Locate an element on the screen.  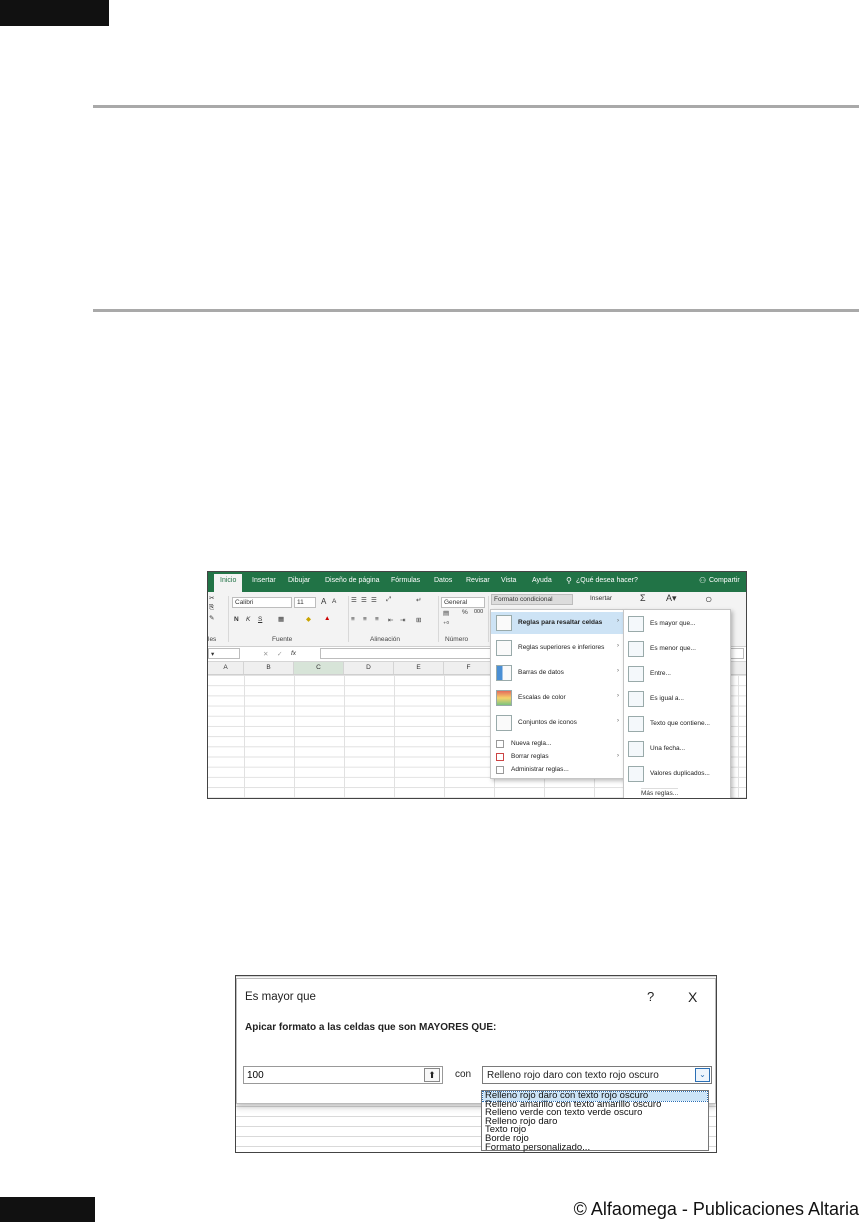
collapse-dialog-icon: ⬆ is located at coordinates (432, 1075).